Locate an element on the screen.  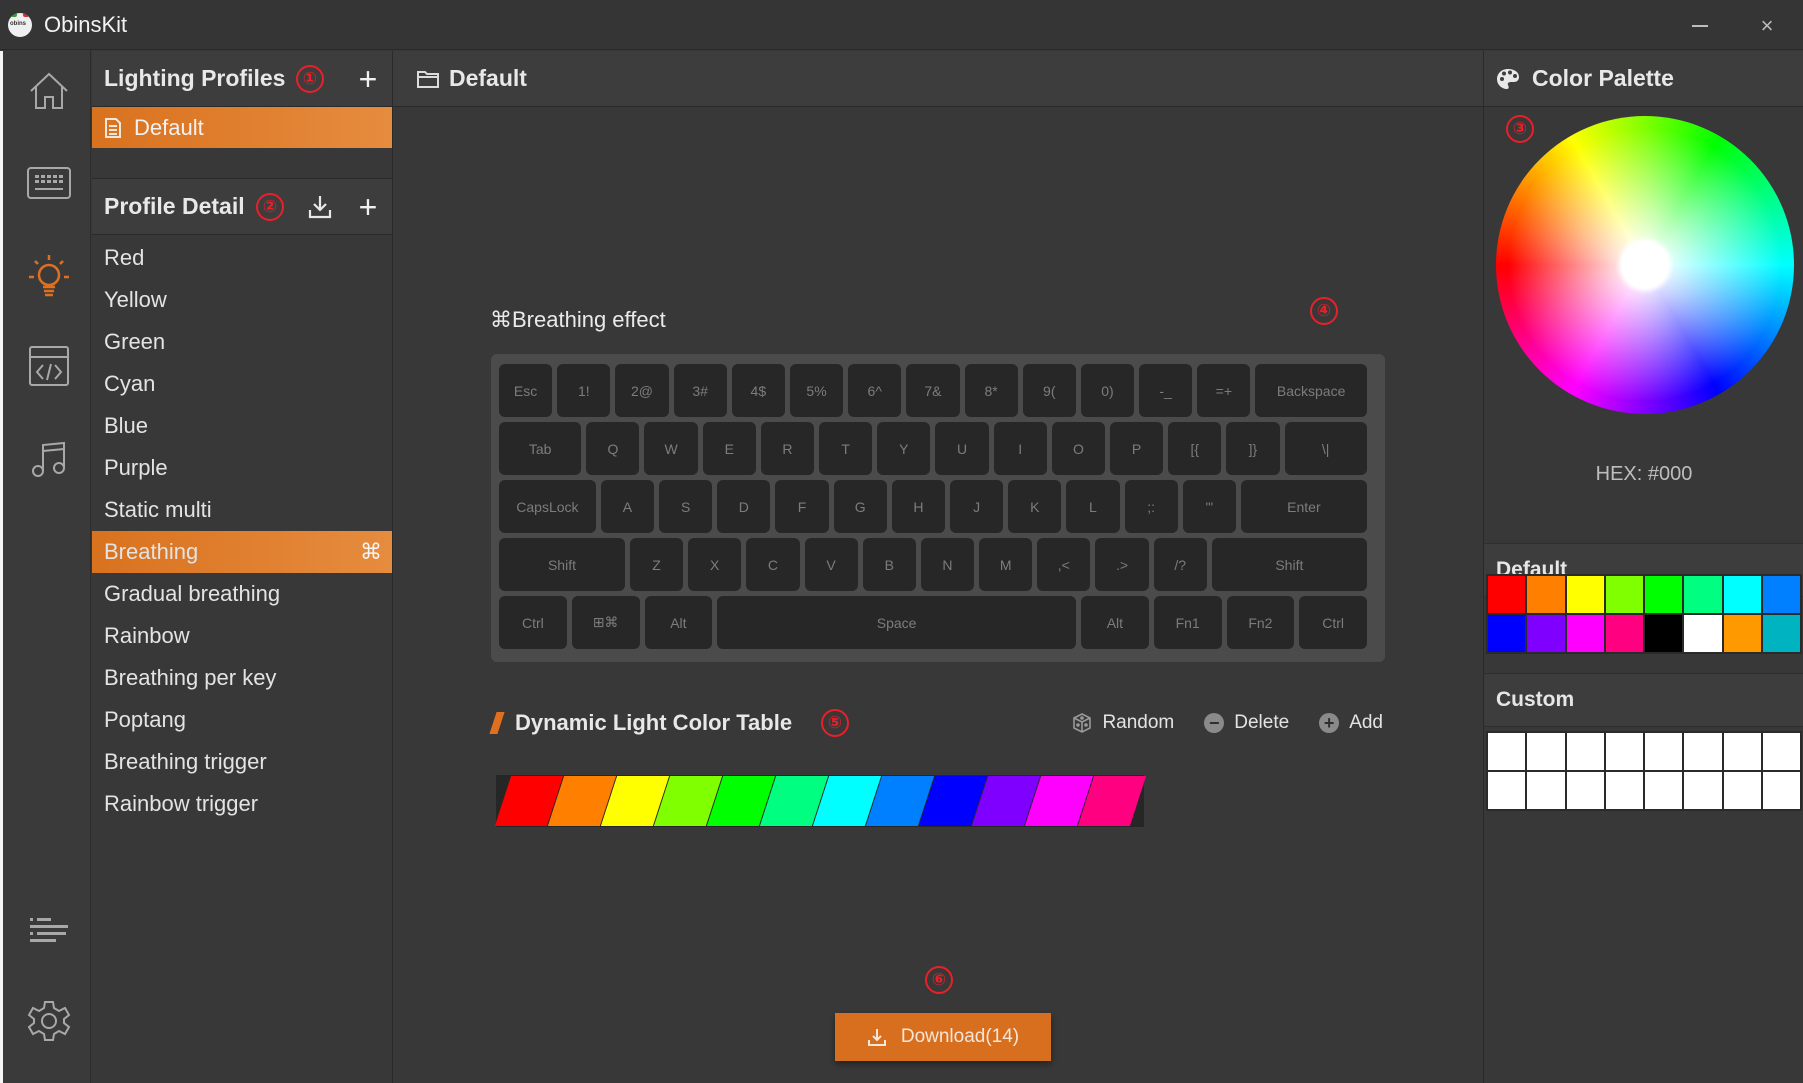
effect-item: Purple is located at coordinates (242, 468).